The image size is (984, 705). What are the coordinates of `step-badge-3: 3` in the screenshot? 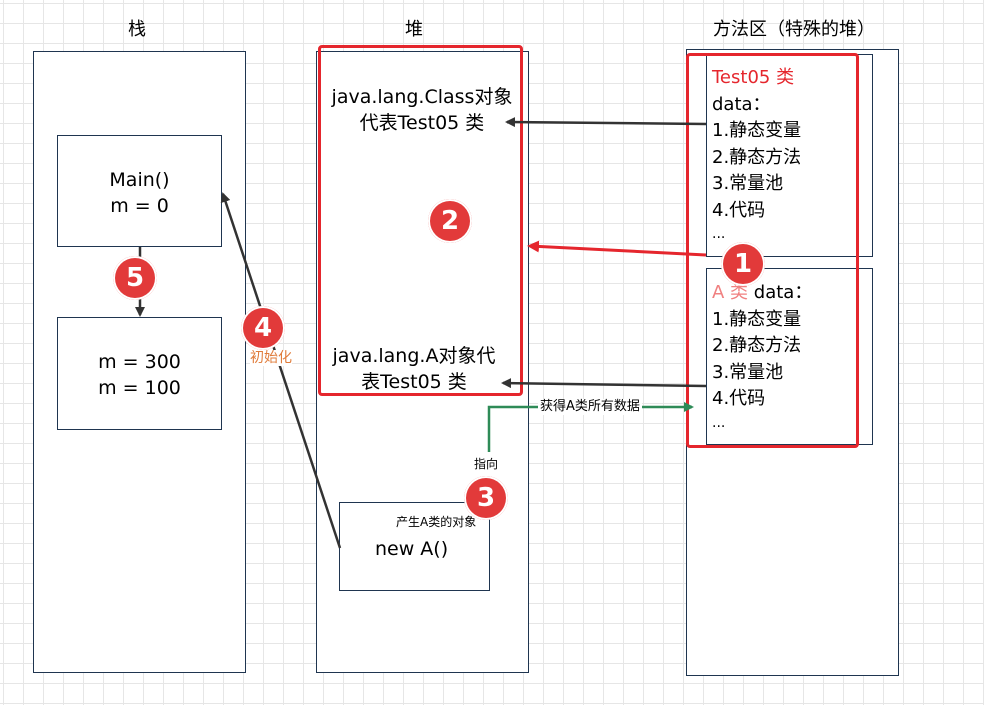 It's located at (486, 498).